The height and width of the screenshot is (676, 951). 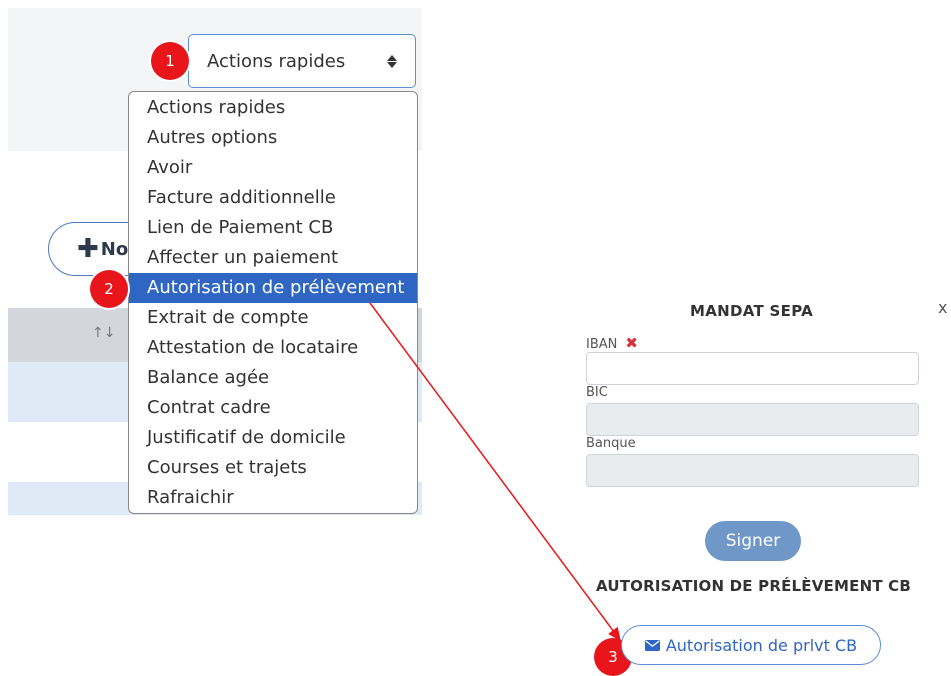 I want to click on option-autres-options: Autres options, so click(x=273, y=138).